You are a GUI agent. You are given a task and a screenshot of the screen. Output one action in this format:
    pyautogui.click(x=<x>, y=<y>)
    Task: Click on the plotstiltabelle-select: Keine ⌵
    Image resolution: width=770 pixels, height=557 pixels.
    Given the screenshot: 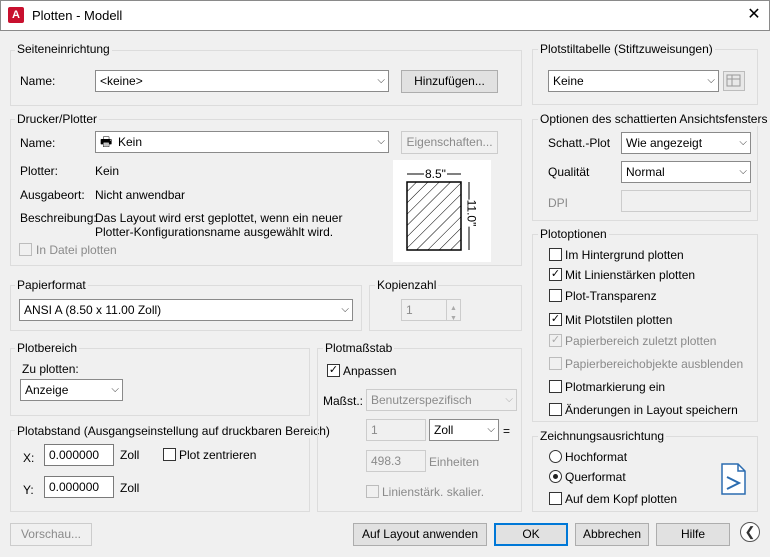 What is the action you would take?
    pyautogui.click(x=633, y=81)
    